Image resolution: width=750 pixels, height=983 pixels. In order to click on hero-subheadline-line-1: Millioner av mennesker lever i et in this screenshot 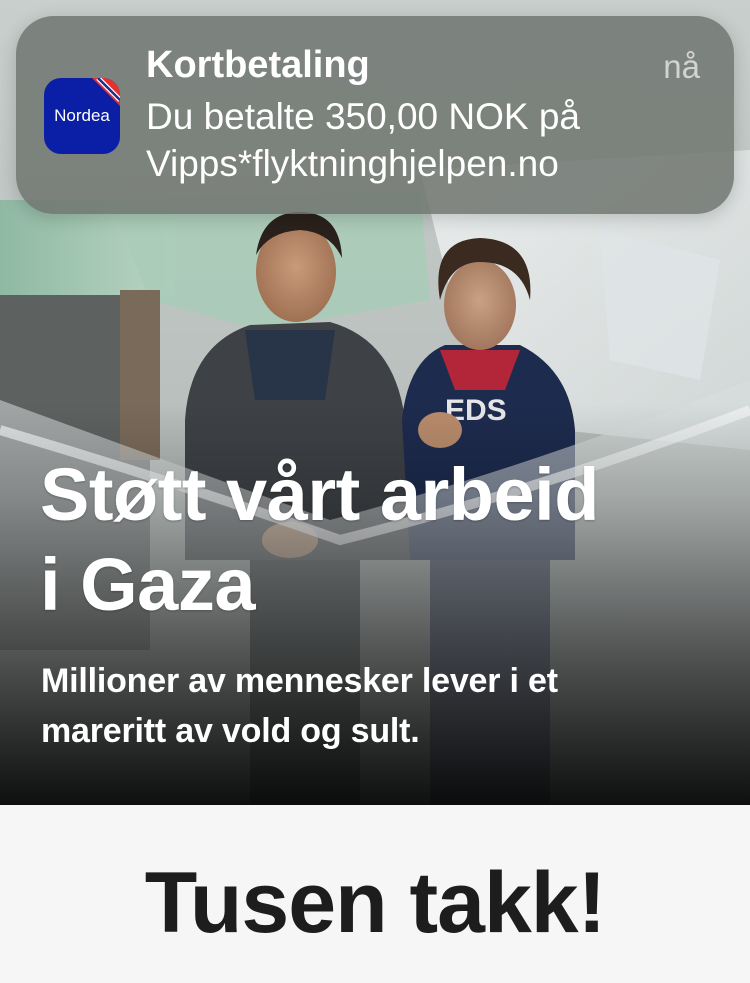, I will do `click(299, 681)`.